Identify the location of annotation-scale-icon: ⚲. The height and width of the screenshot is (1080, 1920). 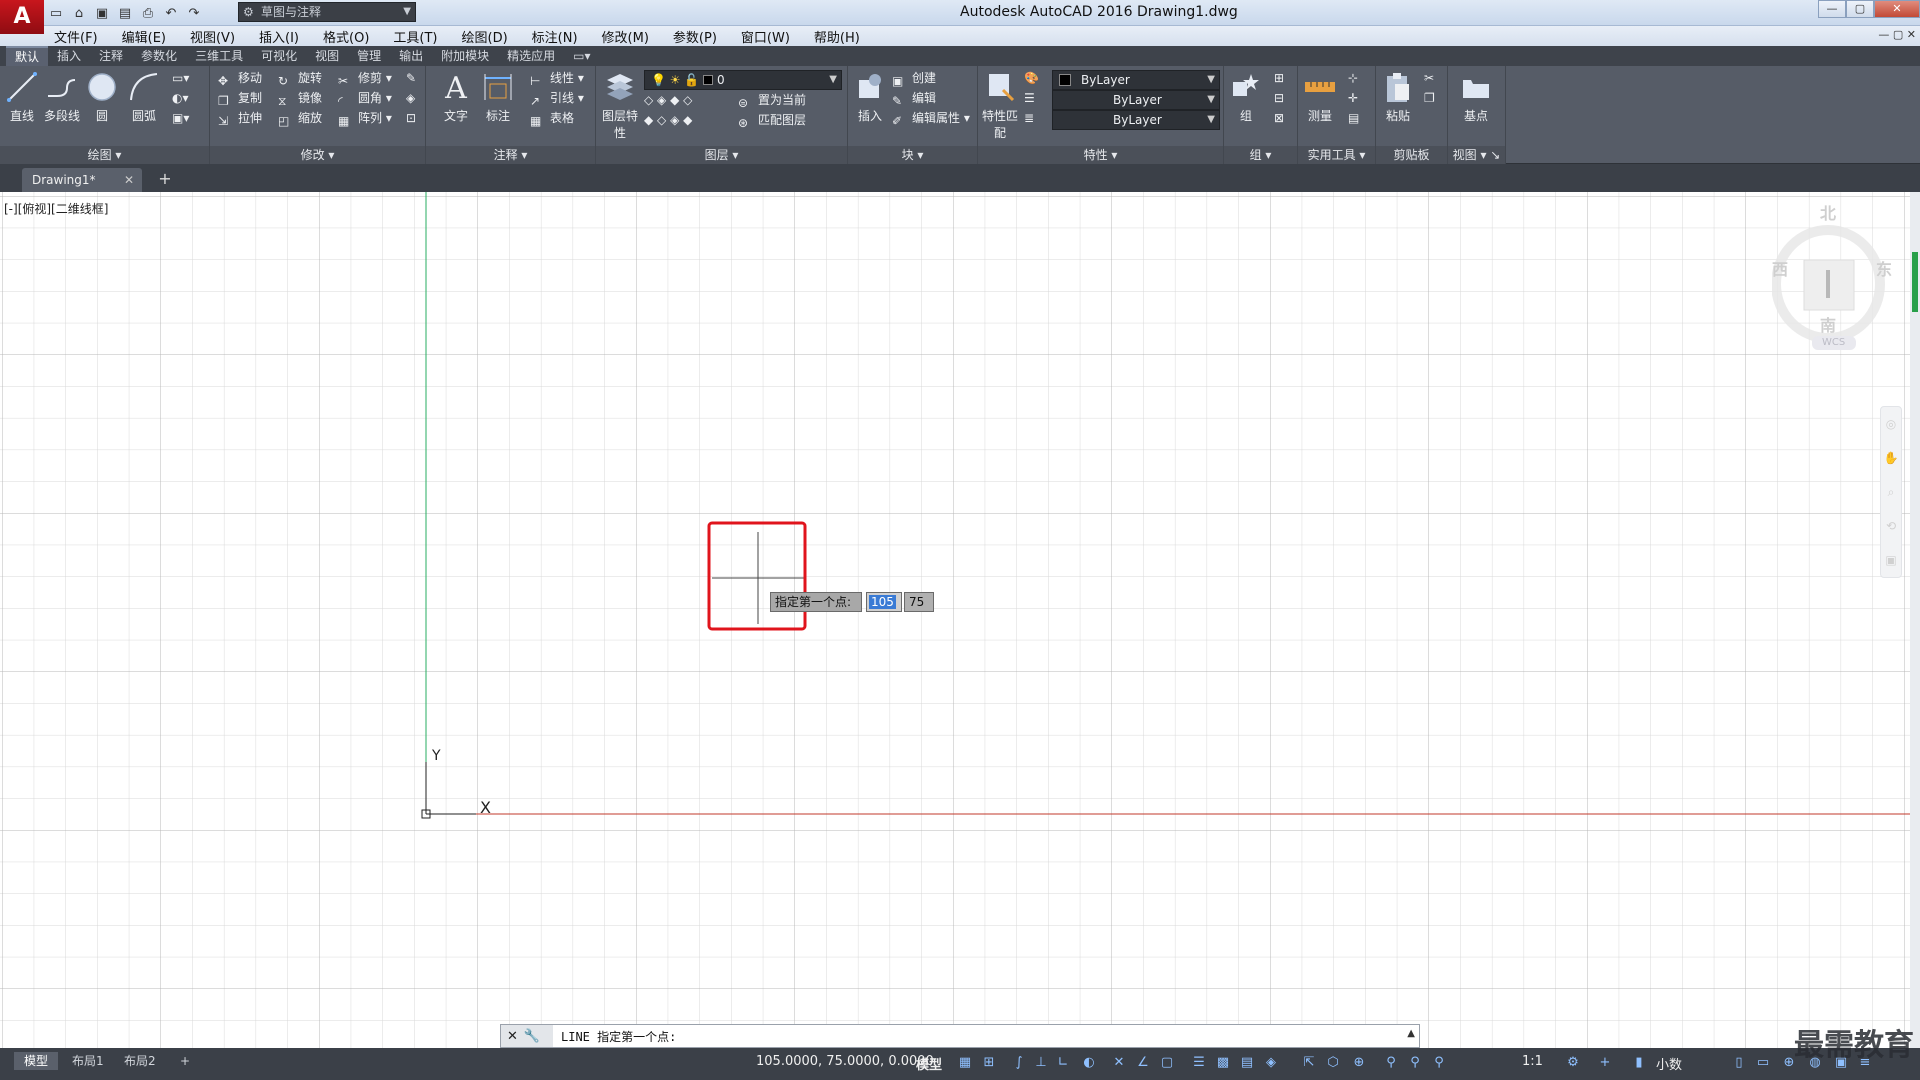
(1439, 1063).